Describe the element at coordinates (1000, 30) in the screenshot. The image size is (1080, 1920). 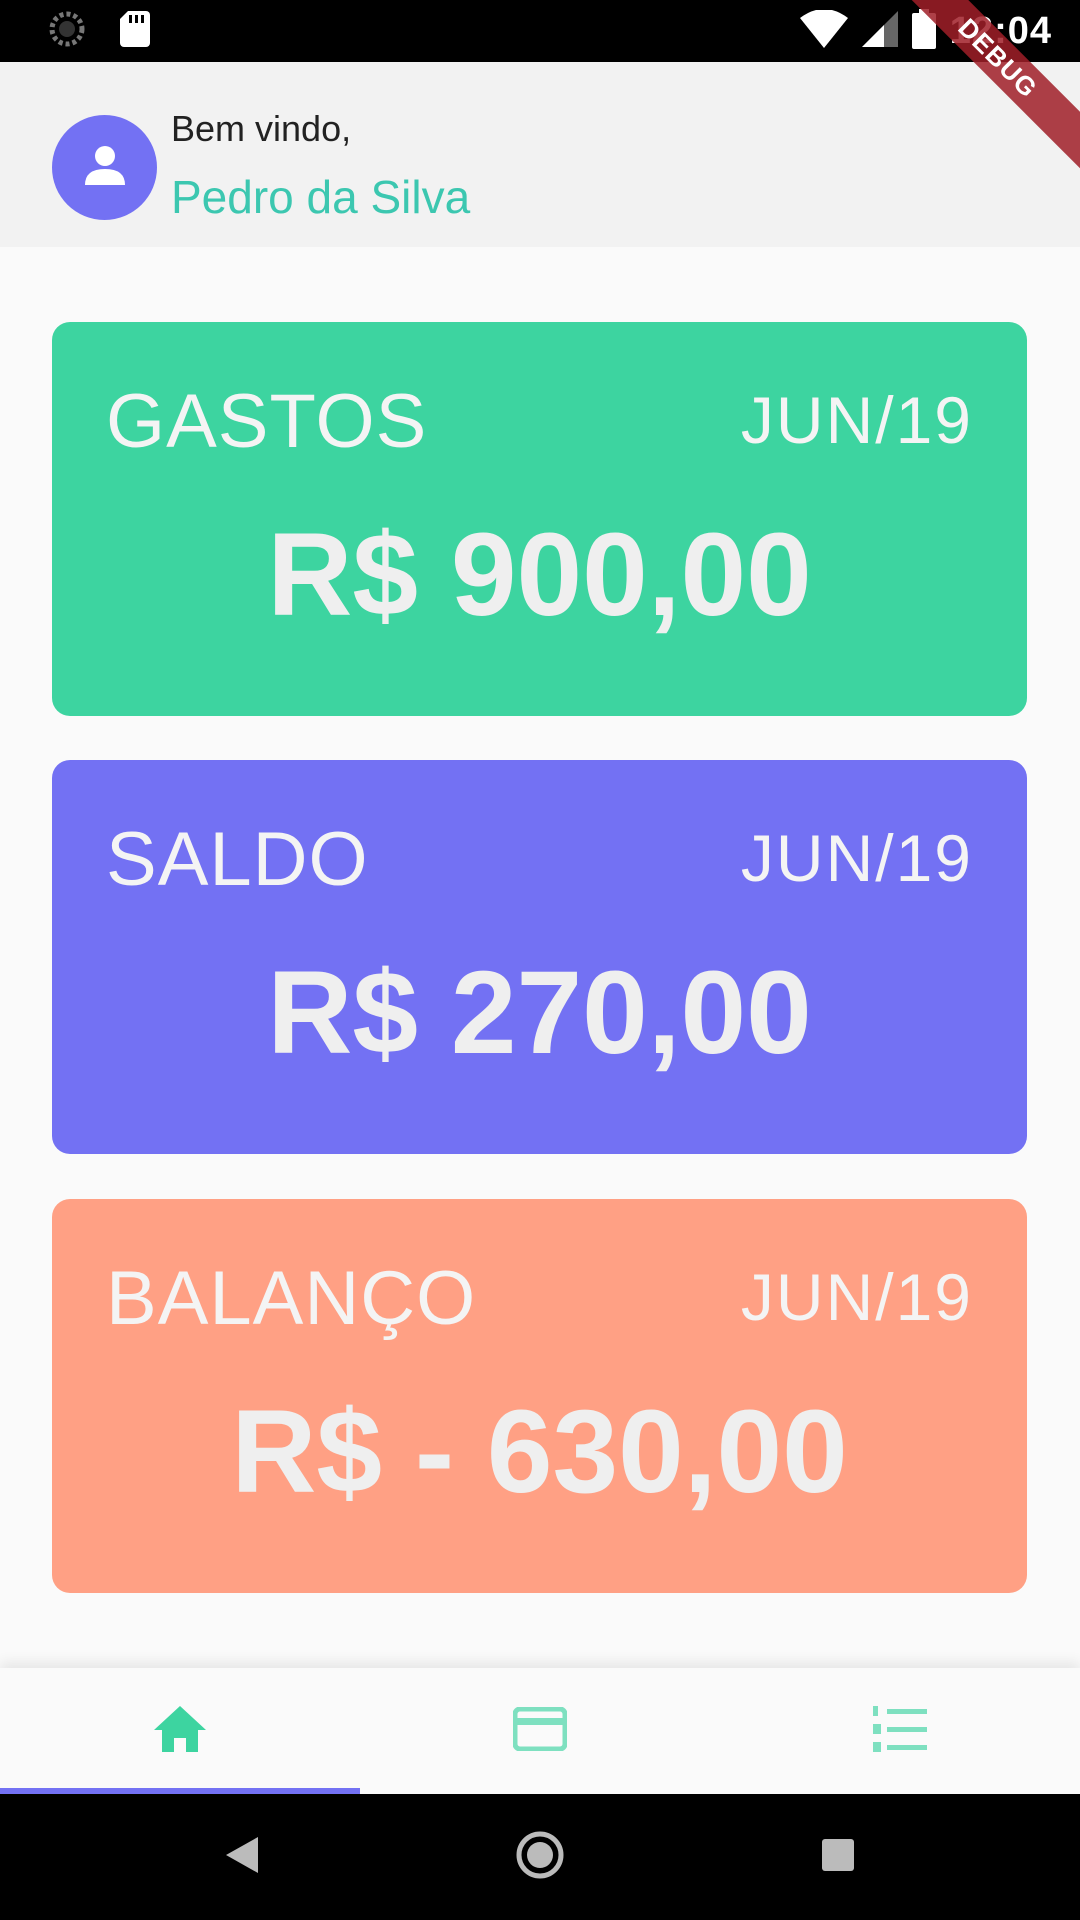
I see `status-time: 12:04` at that location.